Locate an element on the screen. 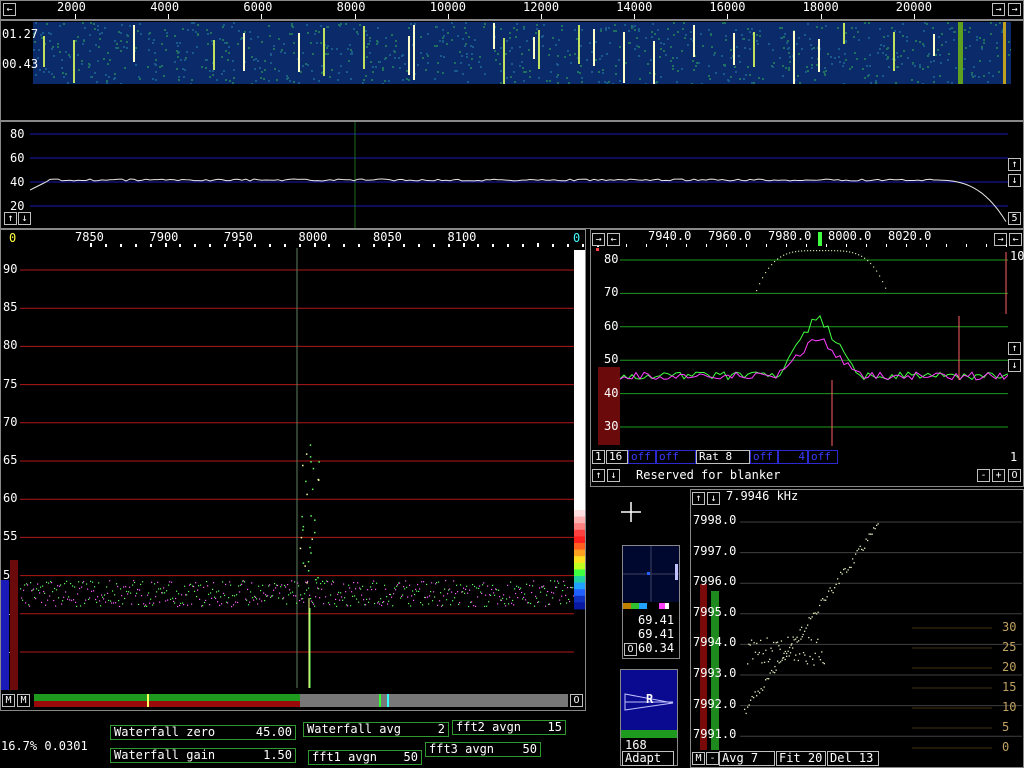 The image size is (1024, 768). baseband-off-3: off is located at coordinates (764, 457).